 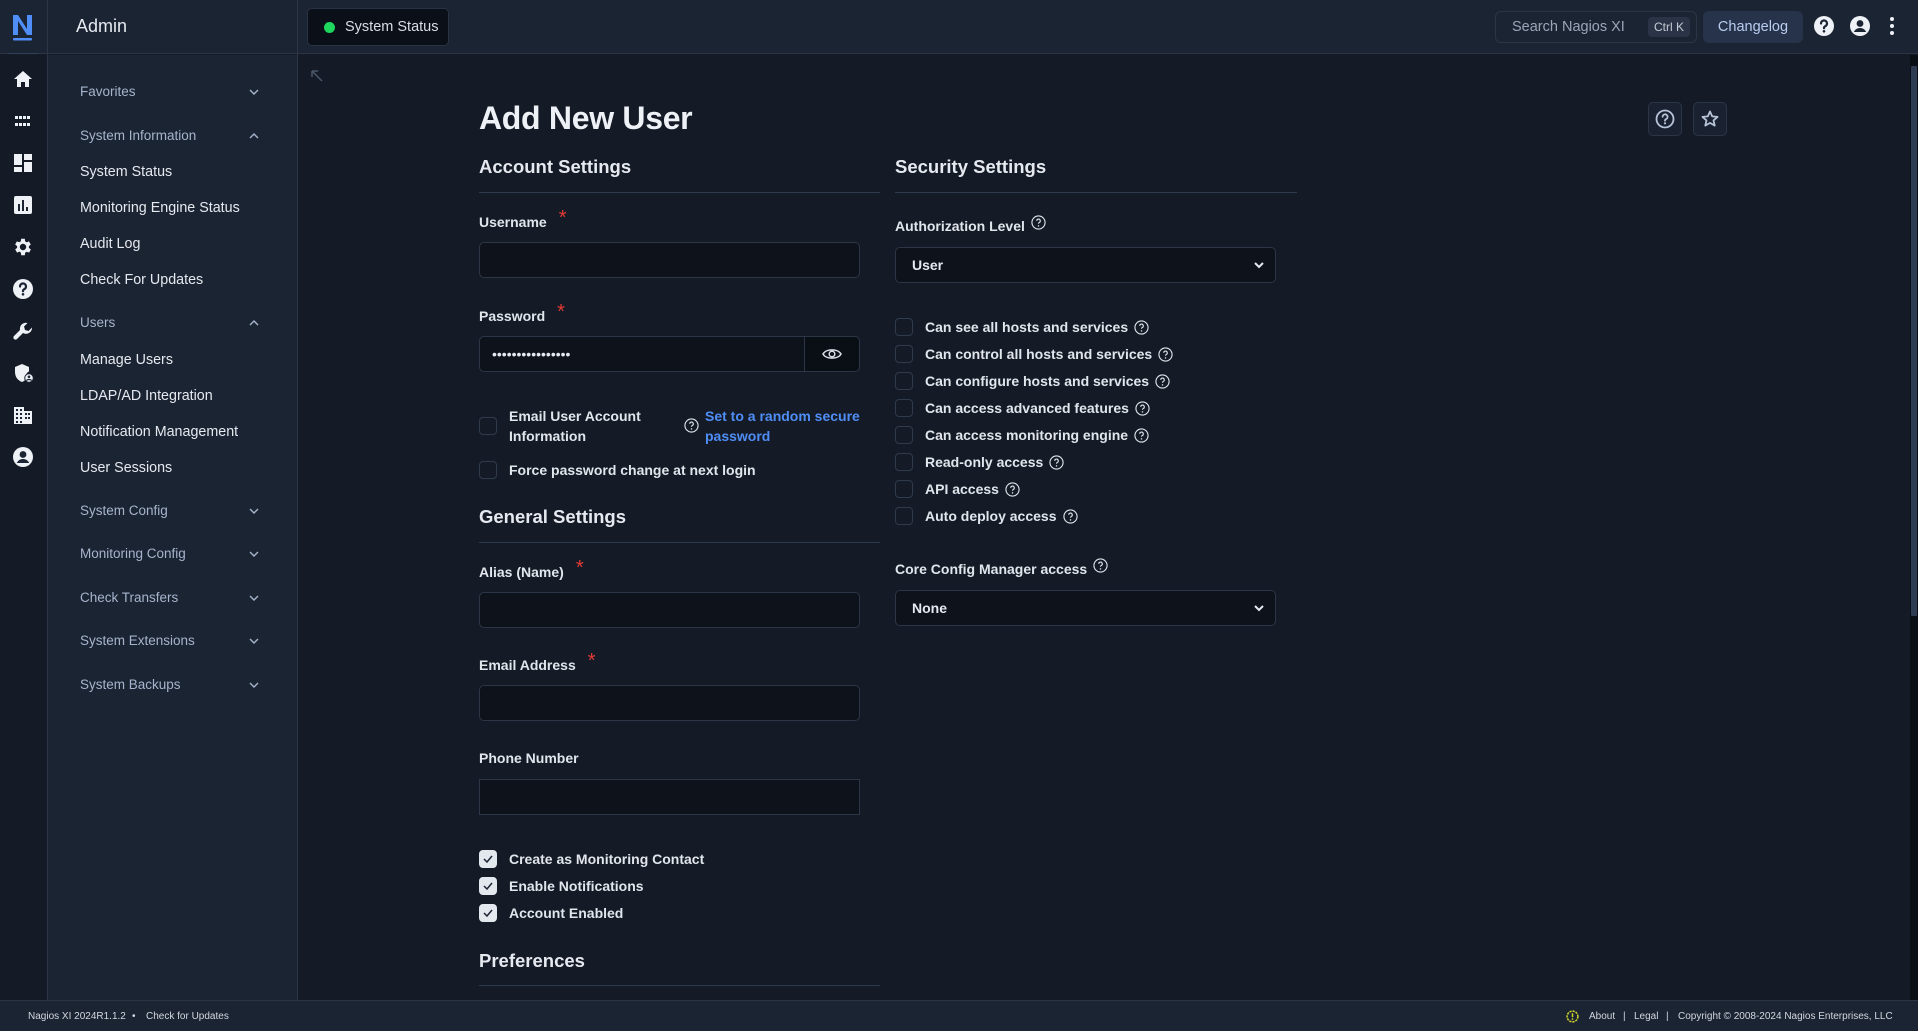 I want to click on sidebar-group-label: Users, so click(x=98, y=322).